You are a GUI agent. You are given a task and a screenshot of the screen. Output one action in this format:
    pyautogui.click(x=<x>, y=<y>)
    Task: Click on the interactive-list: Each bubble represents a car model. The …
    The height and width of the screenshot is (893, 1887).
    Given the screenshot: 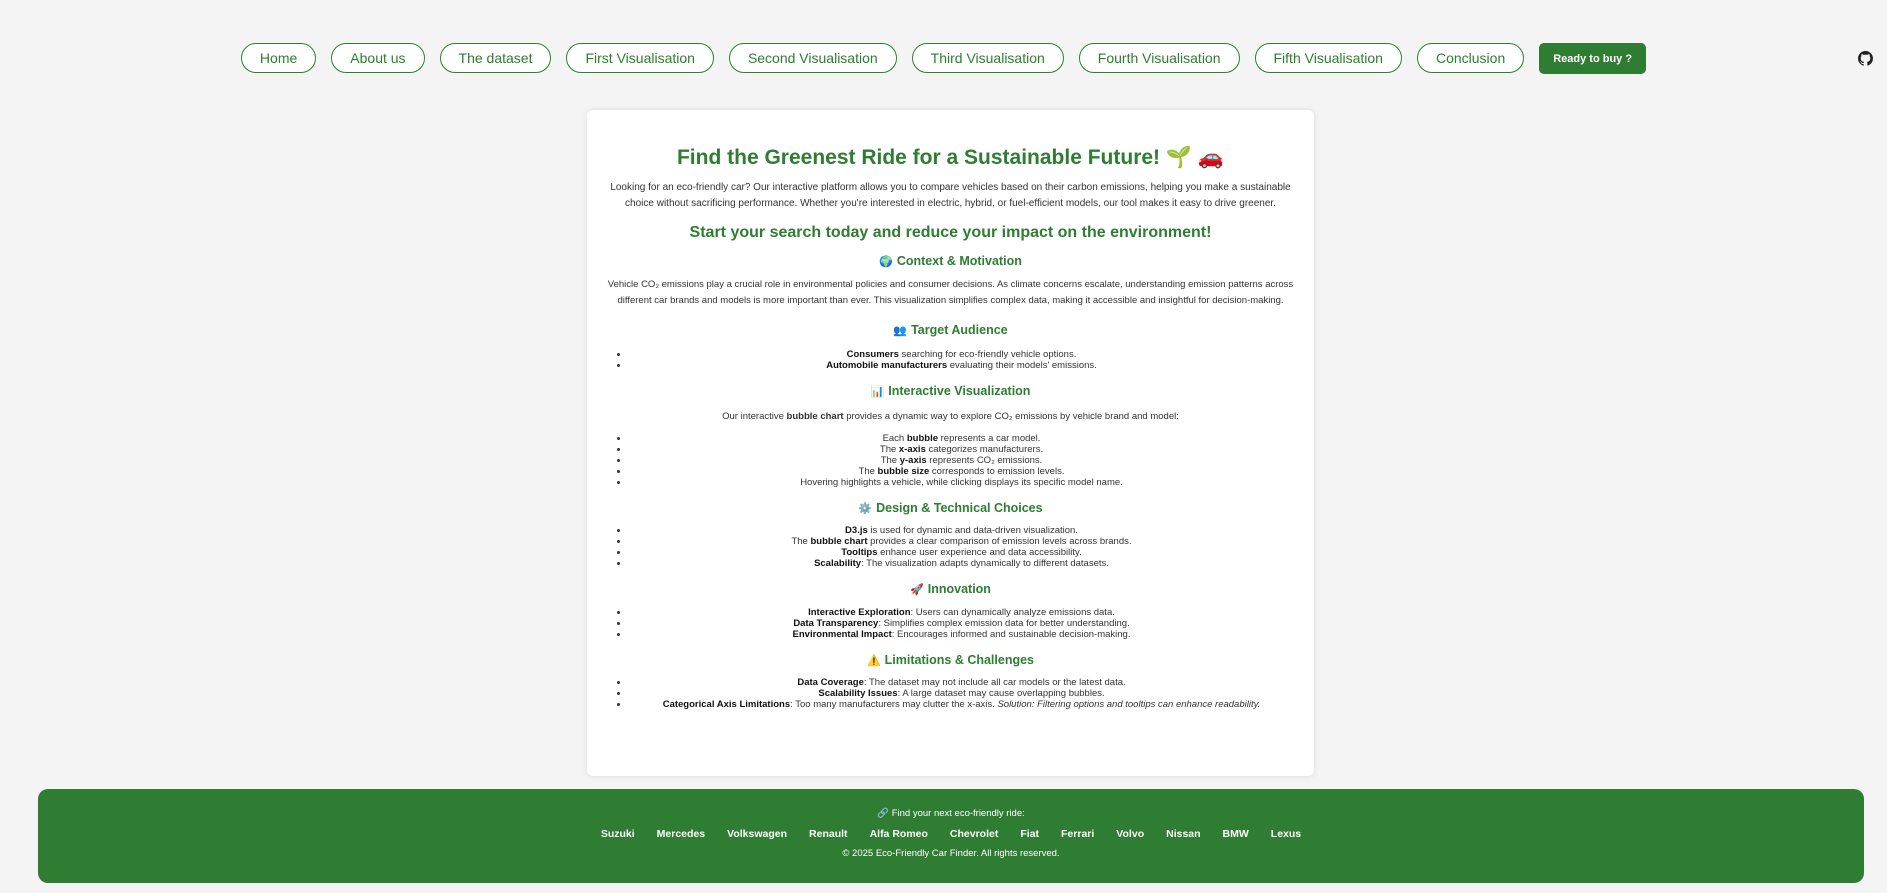 What is the action you would take?
    pyautogui.click(x=950, y=460)
    